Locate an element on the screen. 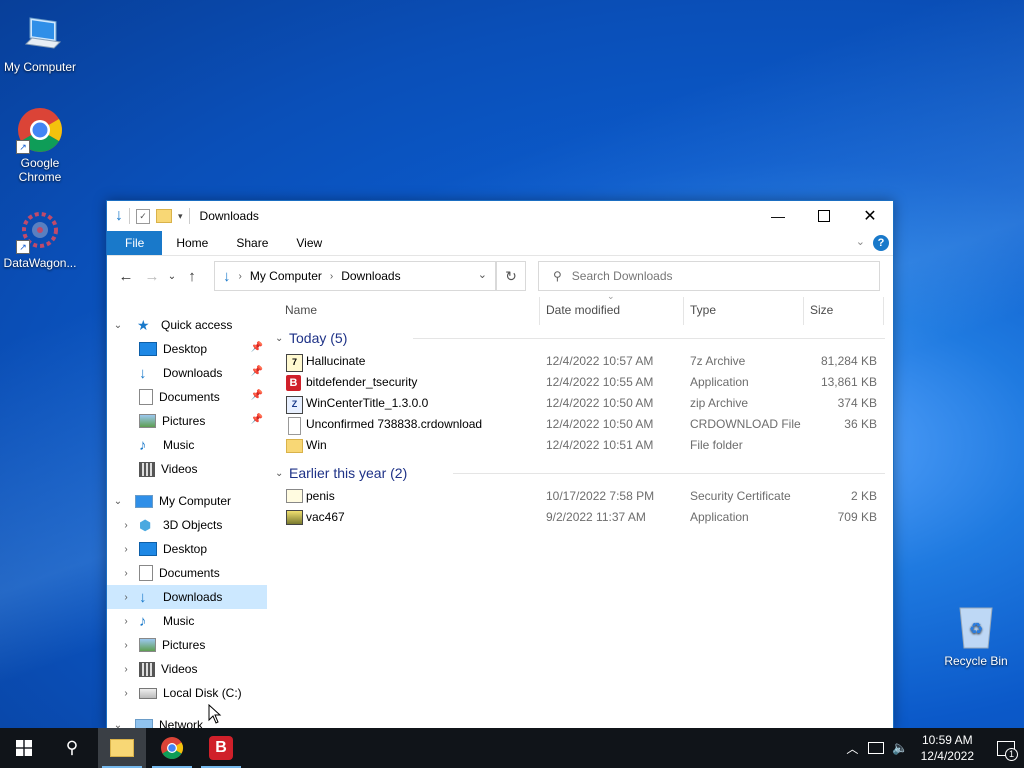  nav-qa-documents: Documents 📌 is located at coordinates (187, 397).